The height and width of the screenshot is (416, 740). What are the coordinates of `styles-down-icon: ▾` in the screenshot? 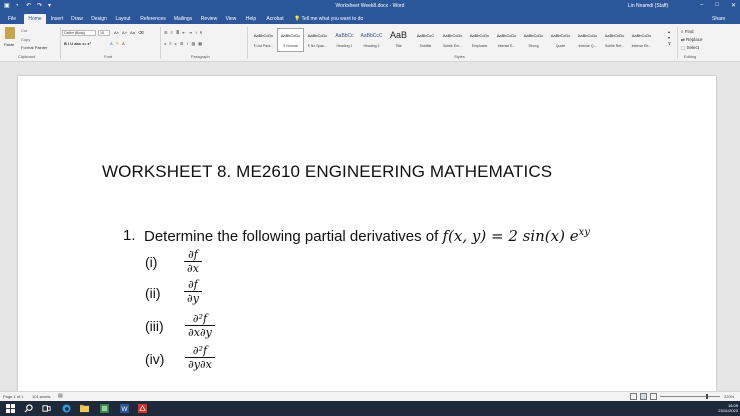 It's located at (669, 37).